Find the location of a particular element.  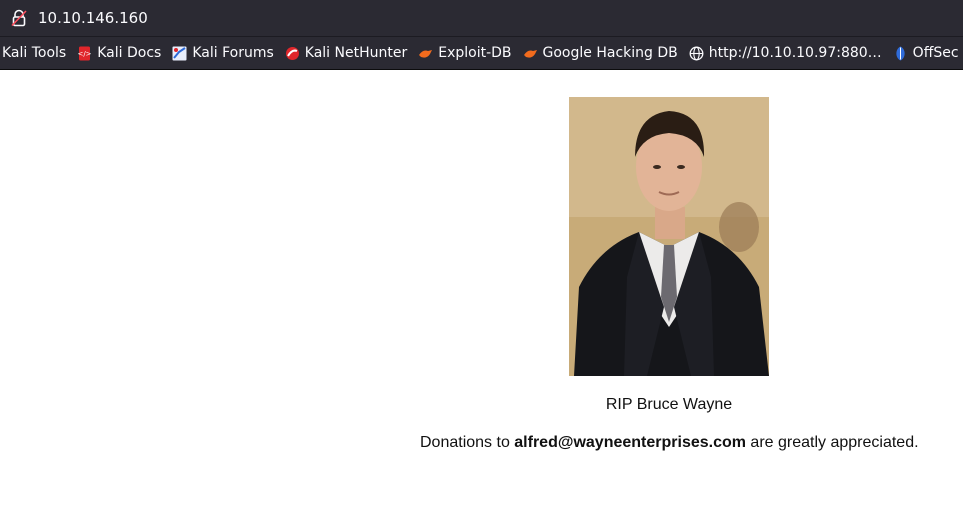

portrait-illustration is located at coordinates (669, 236).